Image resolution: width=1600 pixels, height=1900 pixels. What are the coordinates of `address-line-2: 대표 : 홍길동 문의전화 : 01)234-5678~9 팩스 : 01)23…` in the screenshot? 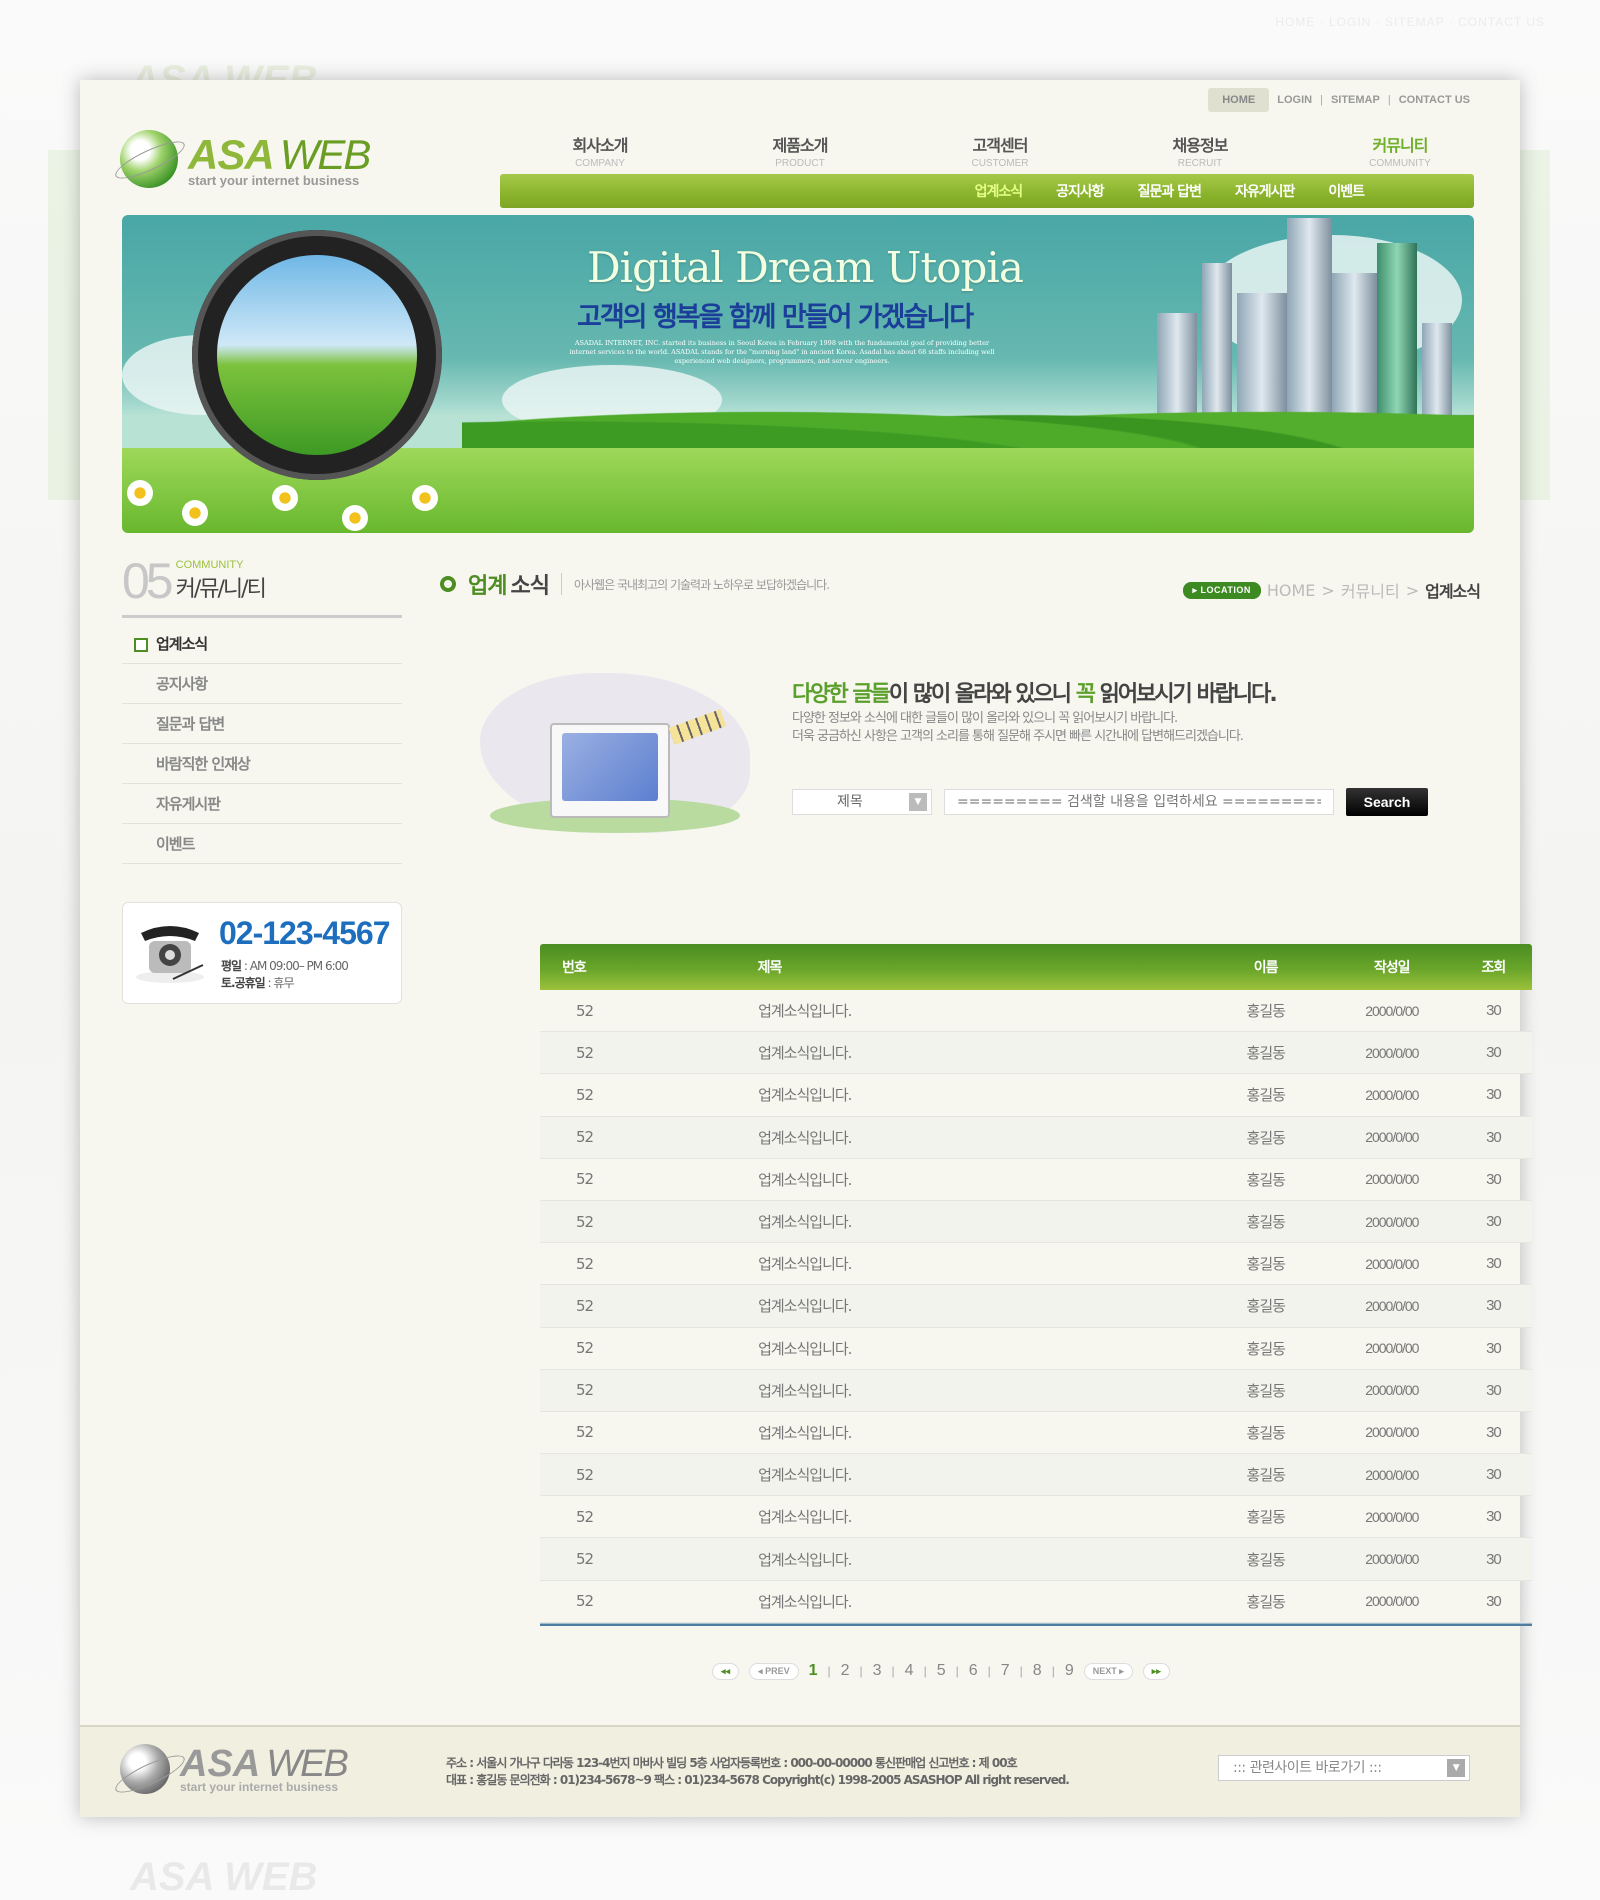 It's located at (758, 1780).